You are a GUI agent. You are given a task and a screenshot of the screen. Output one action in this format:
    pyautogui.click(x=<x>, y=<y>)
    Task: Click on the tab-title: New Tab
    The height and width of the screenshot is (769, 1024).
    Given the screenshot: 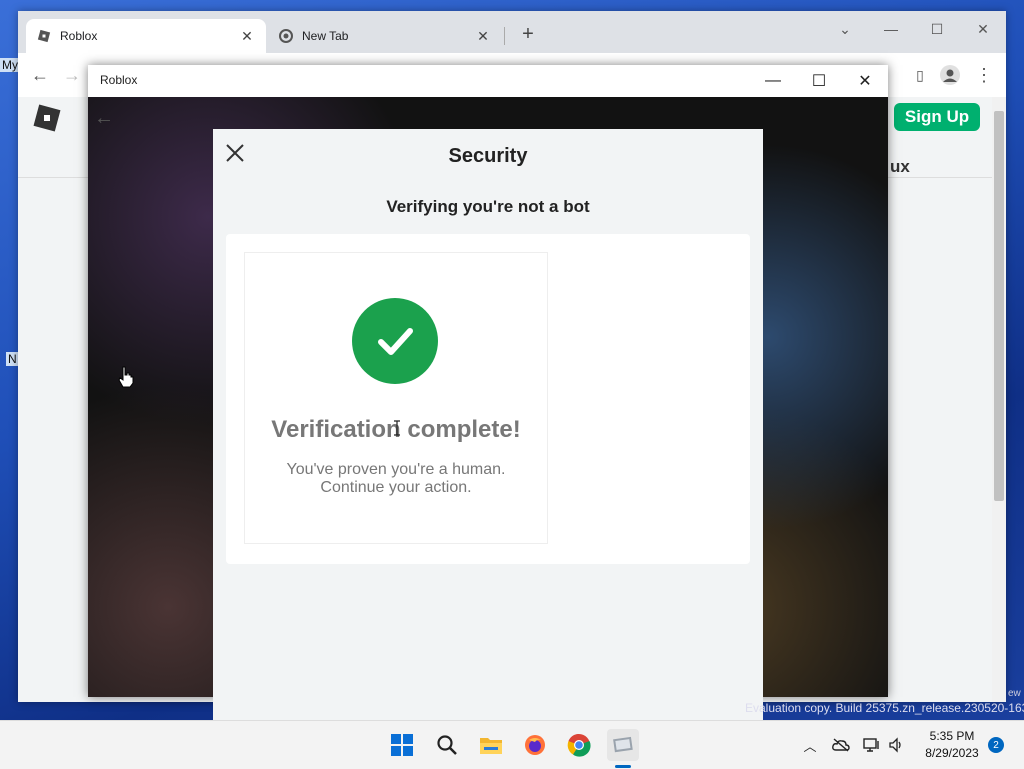 What is the action you would take?
    pyautogui.click(x=325, y=36)
    